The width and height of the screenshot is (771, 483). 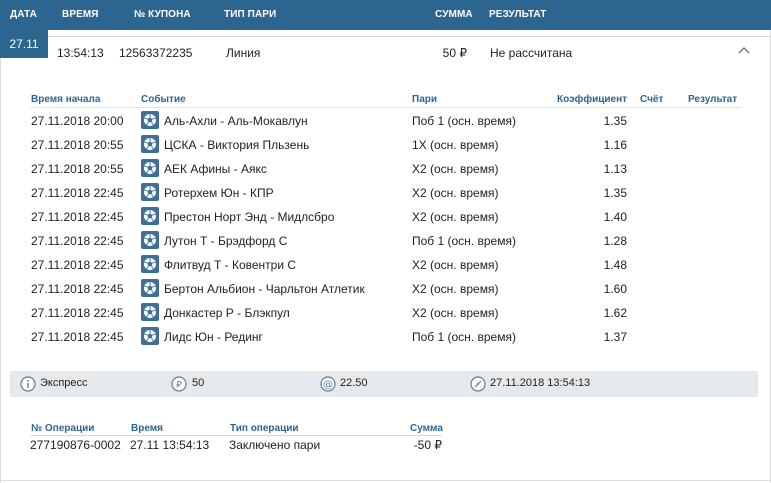 I want to click on operations-header-amount: Сумма, so click(x=426, y=428).